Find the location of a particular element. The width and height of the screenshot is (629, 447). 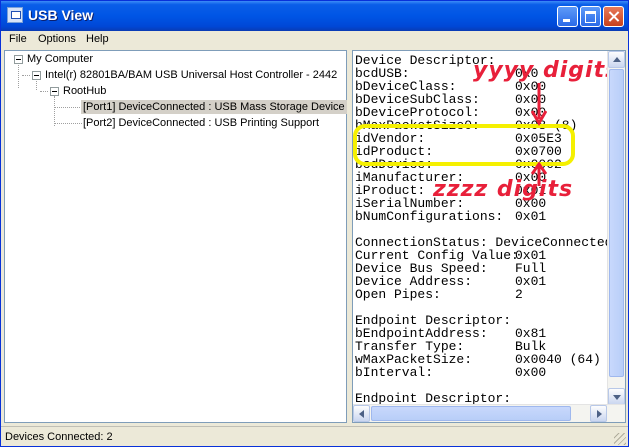

tree-item-roothub: RootHub is located at coordinates (84, 91).